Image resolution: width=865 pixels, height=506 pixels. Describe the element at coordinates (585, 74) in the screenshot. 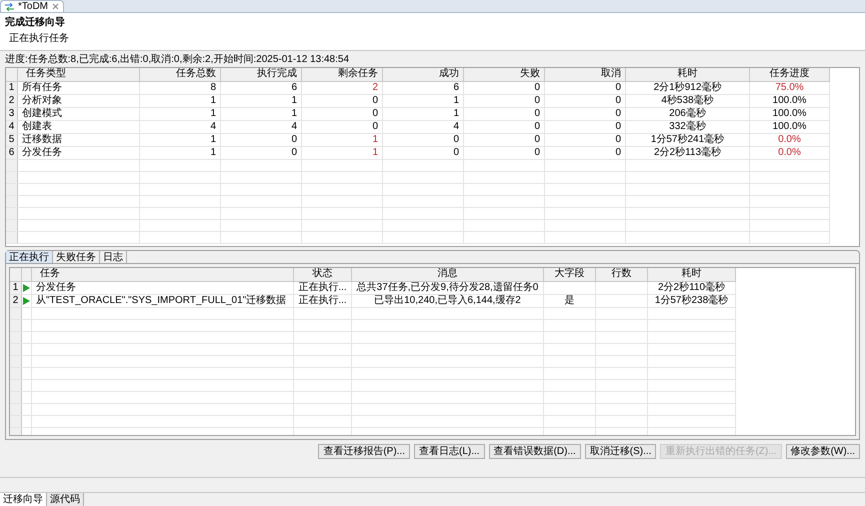

I see `column-header: 取消` at that location.